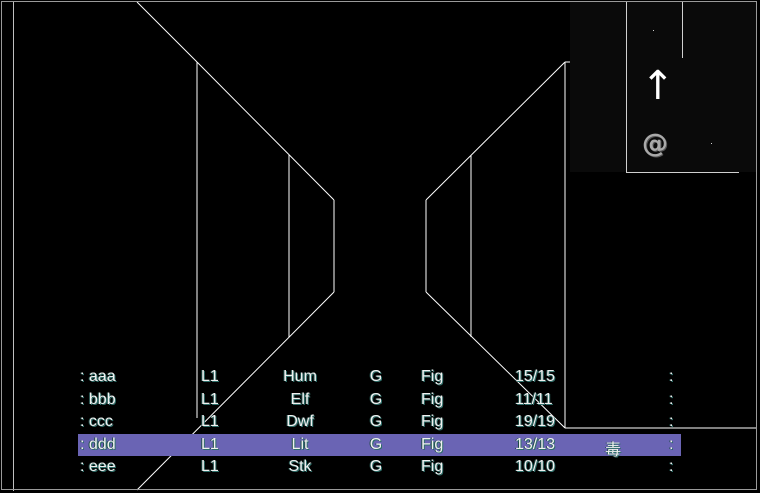 Image resolution: width=760 pixels, height=493 pixels. What do you see at coordinates (682, 30) in the screenshot?
I see `minimap-wall` at bounding box center [682, 30].